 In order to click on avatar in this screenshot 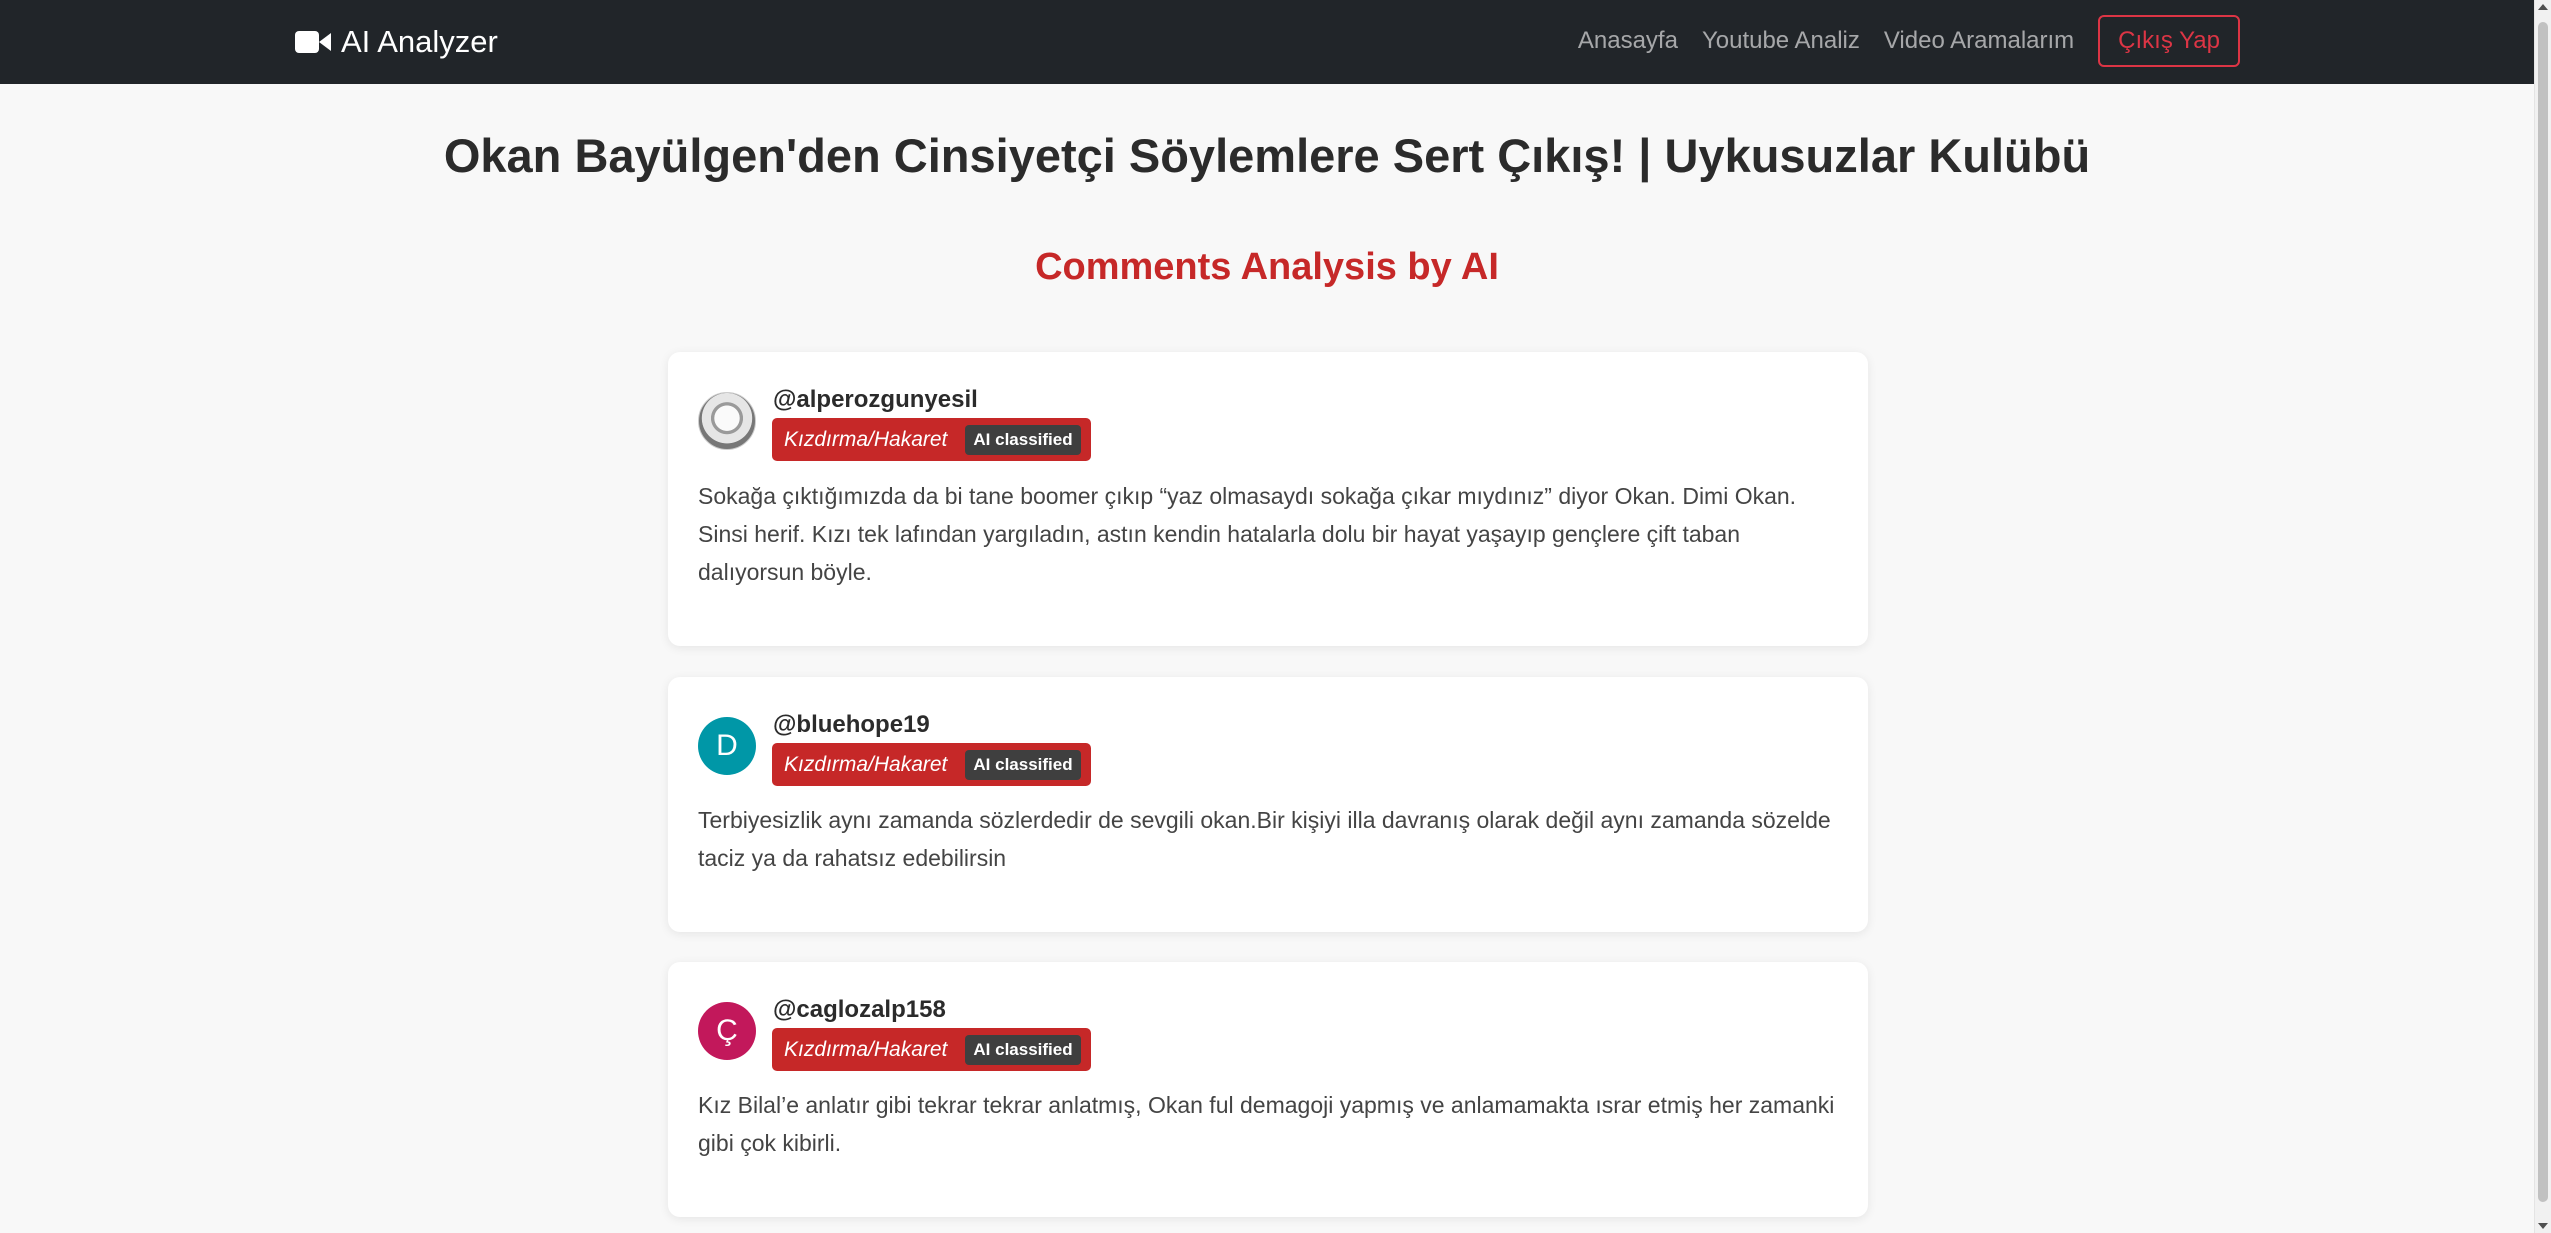, I will do `click(727, 421)`.